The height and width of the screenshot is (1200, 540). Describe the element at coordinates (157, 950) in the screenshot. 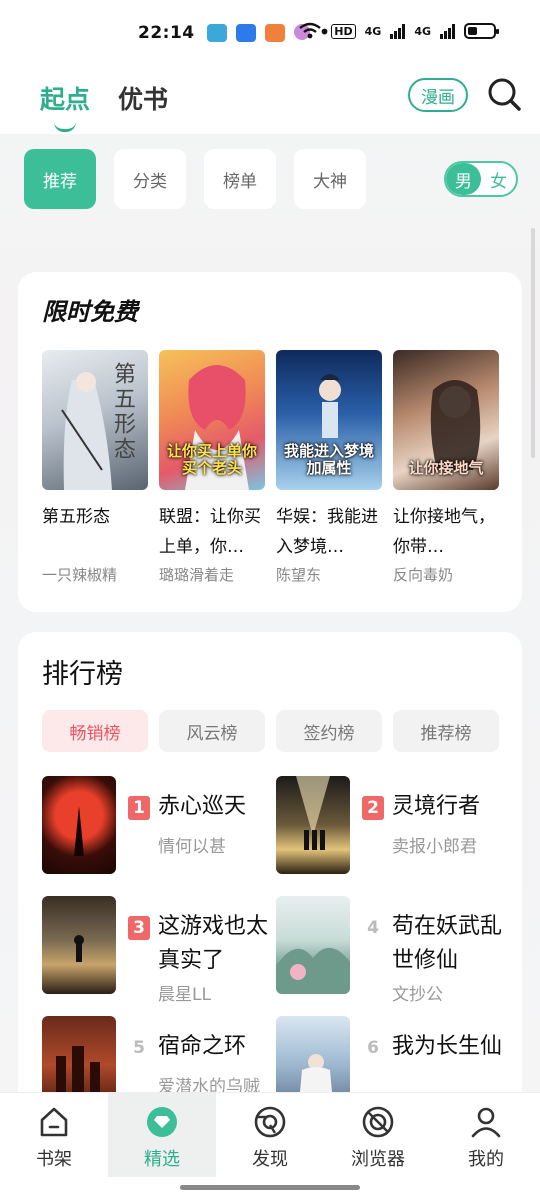

I see `ranking-item: 3 这游戏也太真实了 晨星LL` at that location.